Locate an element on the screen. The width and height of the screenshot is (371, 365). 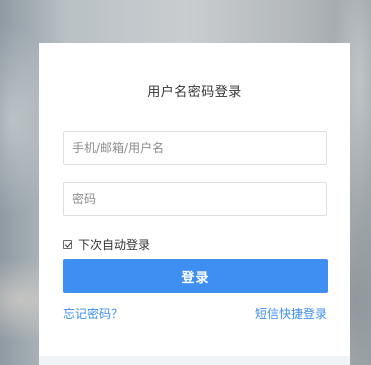
login-title: 用户名密码登录 is located at coordinates (194, 92).